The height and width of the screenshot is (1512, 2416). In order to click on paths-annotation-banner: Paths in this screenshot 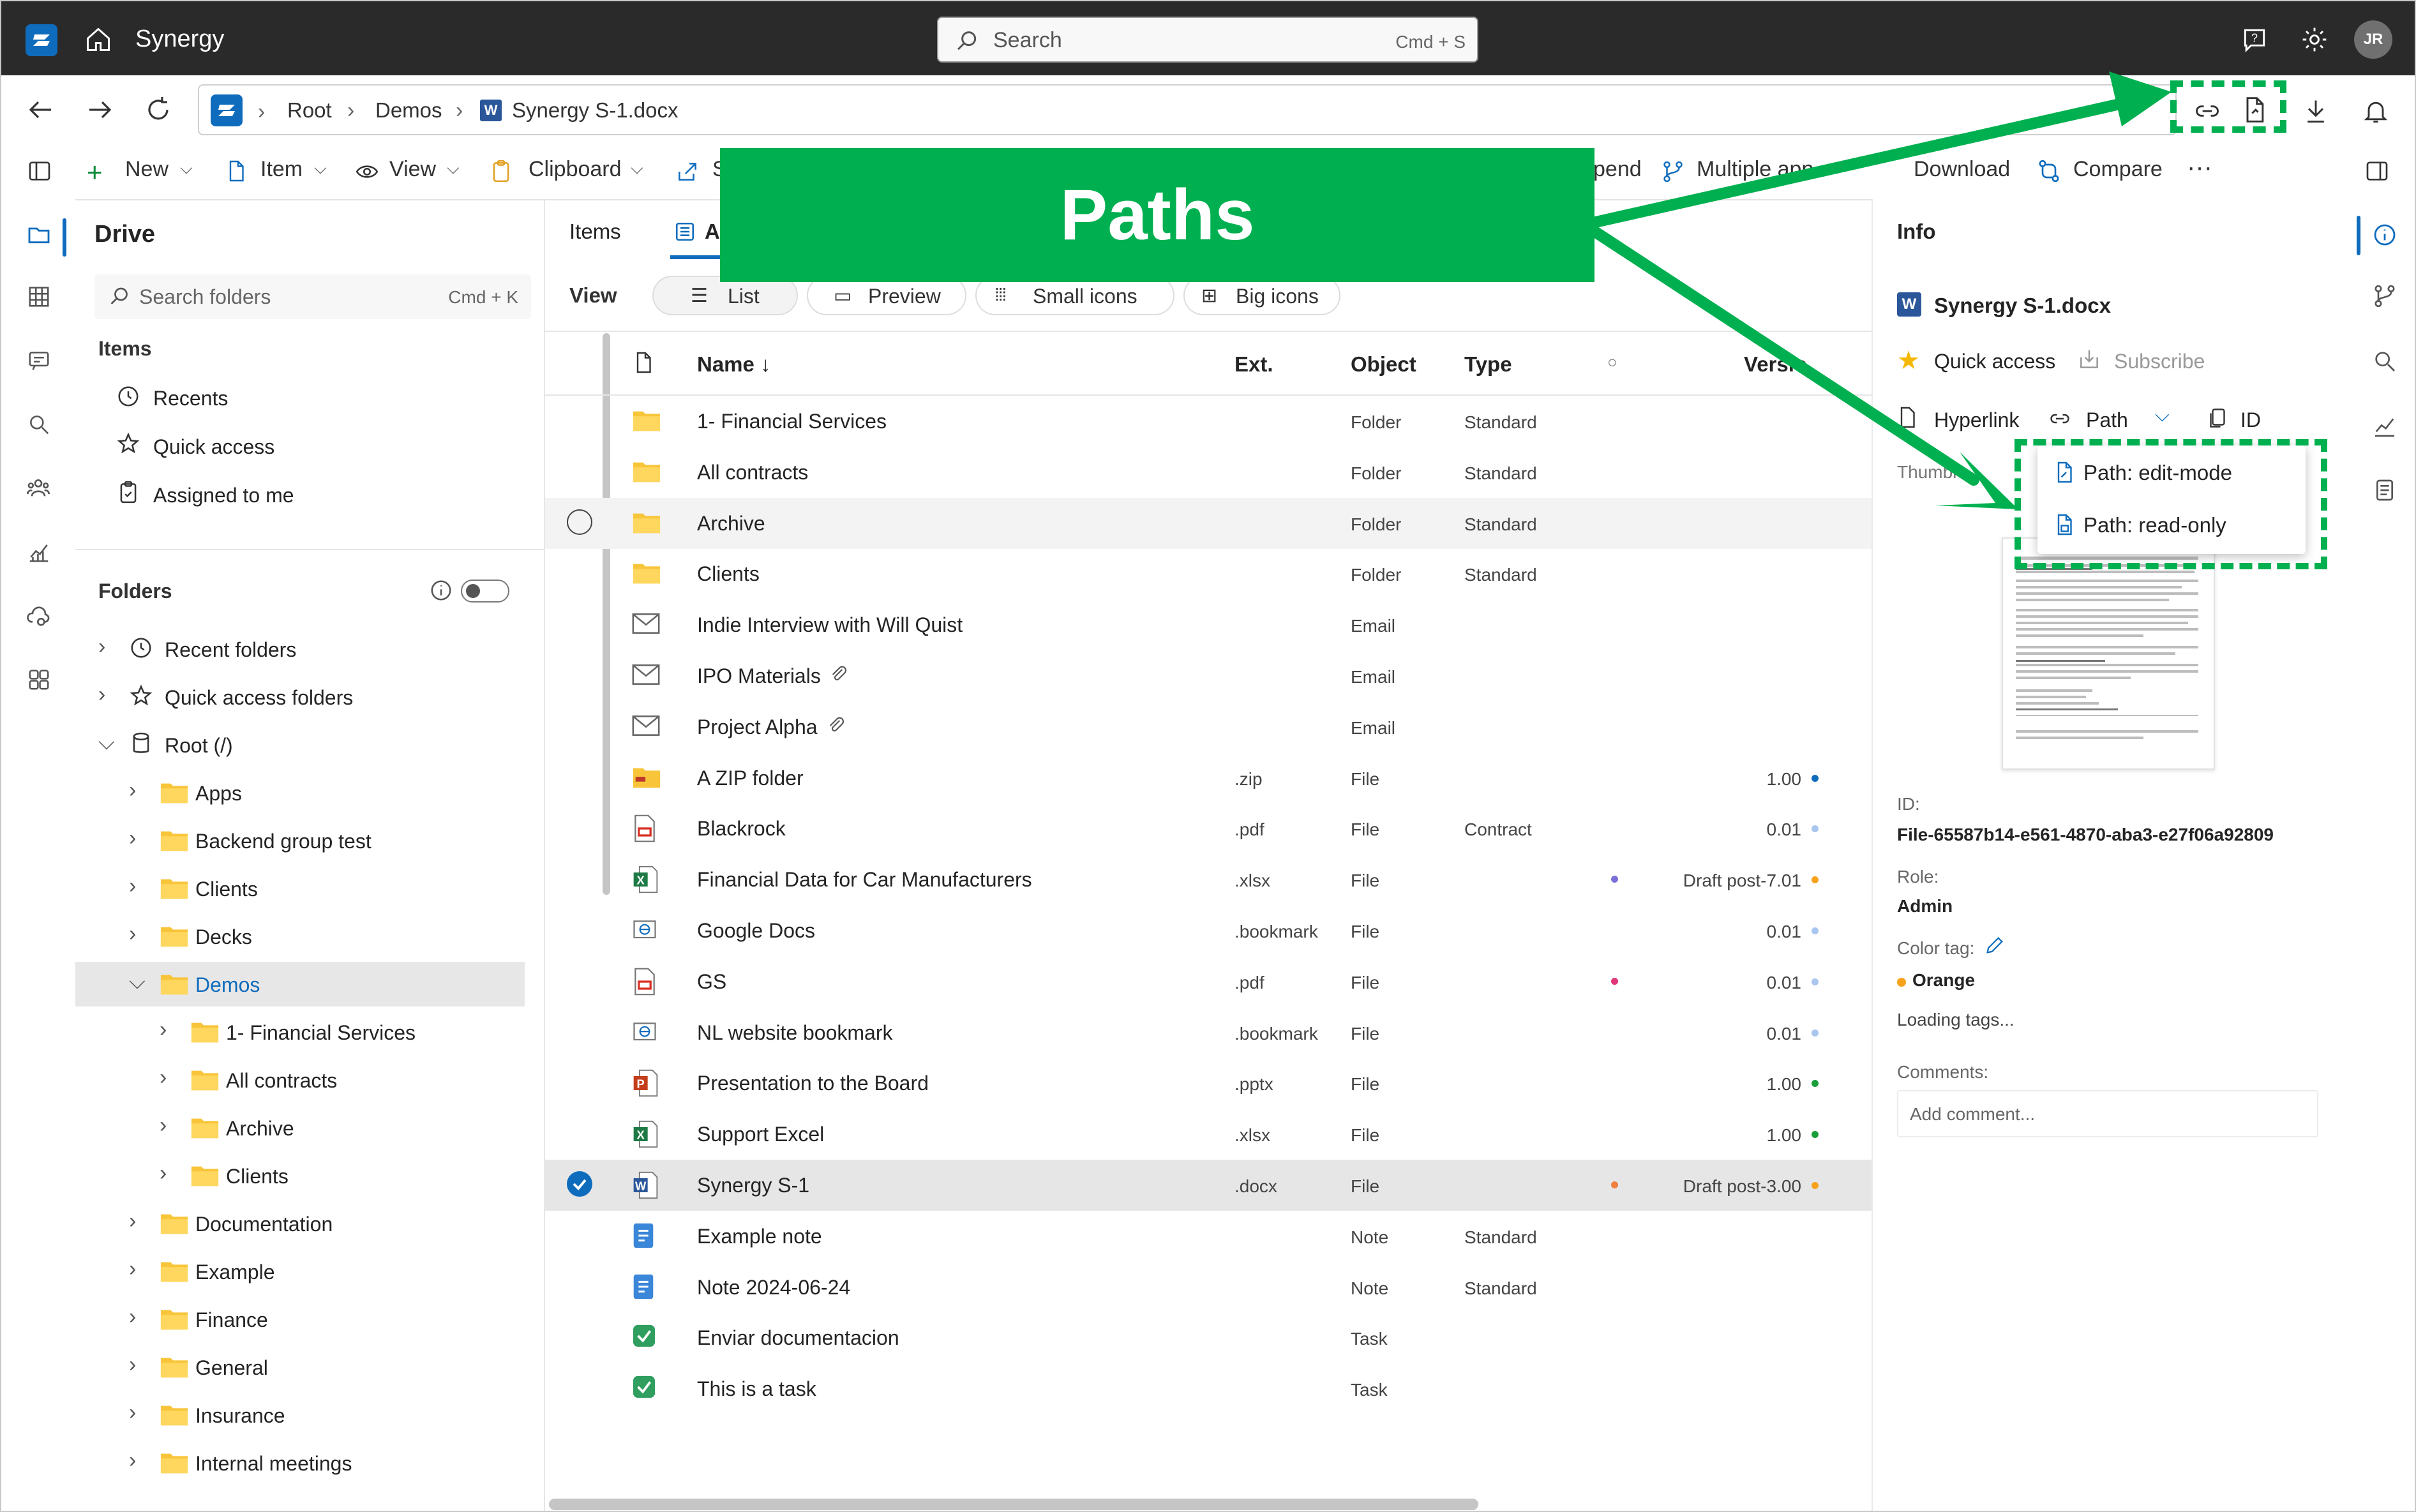, I will do `click(1157, 215)`.